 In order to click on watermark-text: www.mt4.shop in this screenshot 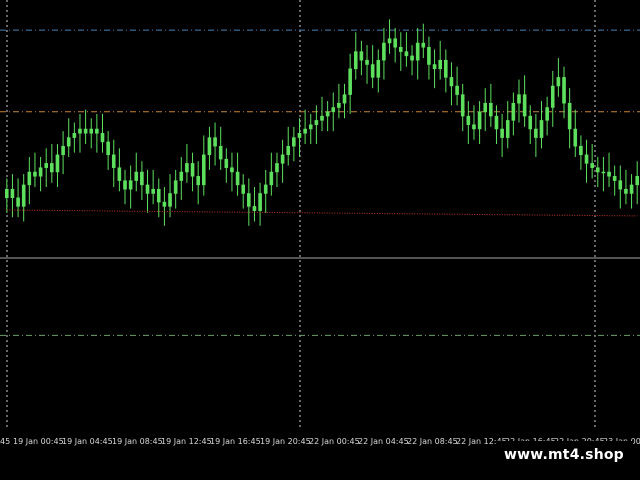, I will do `click(564, 455)`.